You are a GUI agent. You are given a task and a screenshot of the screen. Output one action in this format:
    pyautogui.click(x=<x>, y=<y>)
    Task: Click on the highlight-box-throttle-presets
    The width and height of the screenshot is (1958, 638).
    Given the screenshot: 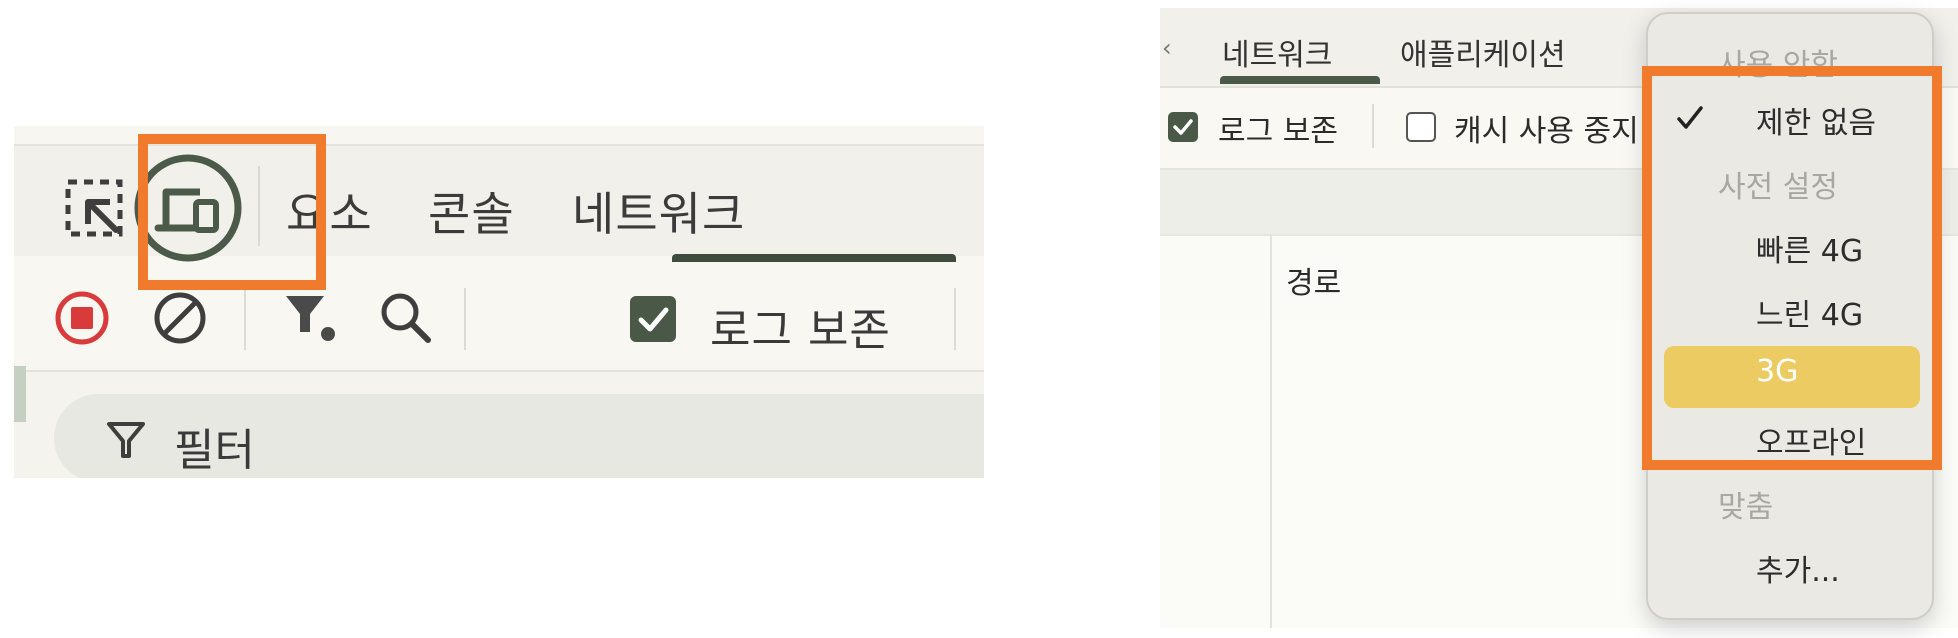 What is the action you would take?
    pyautogui.click(x=1792, y=268)
    